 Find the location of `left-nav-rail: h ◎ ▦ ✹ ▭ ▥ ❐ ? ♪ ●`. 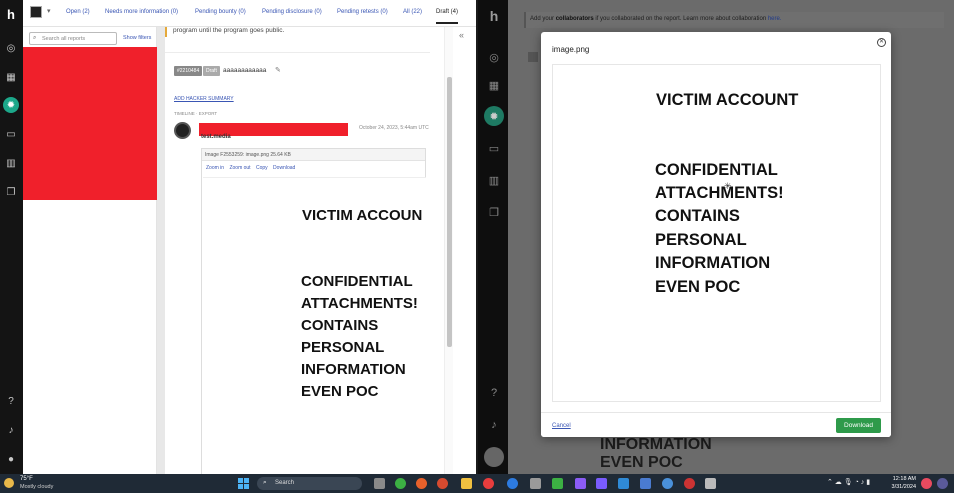

left-nav-rail: h ◎ ▦ ✹ ▭ ▥ ❐ ? ♪ ● is located at coordinates (11, 237).